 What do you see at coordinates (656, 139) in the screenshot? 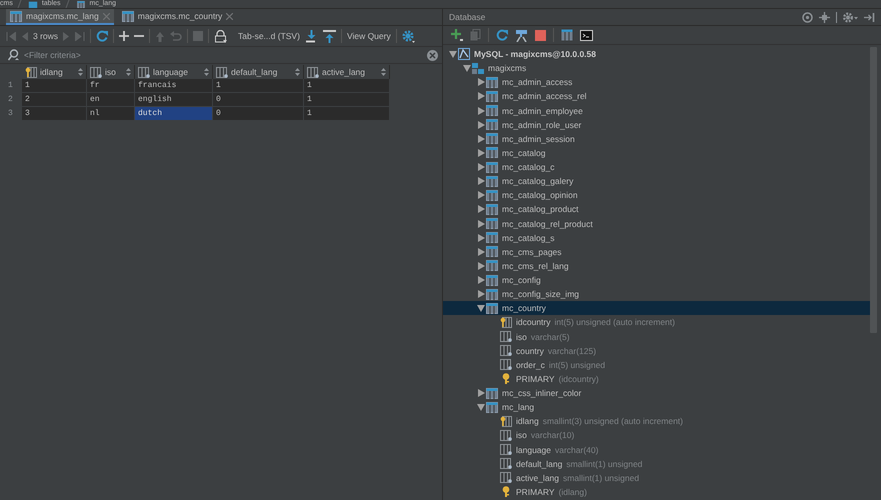
I see `tree-item: mc_admin_session` at bounding box center [656, 139].